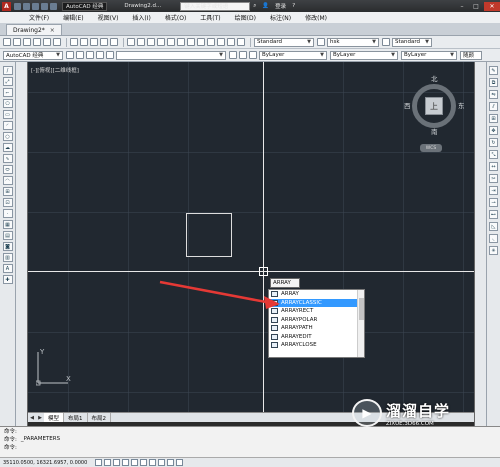  Describe the element at coordinates (7, 81) in the screenshot. I see `construction-line-icon: ⤢` at that location.